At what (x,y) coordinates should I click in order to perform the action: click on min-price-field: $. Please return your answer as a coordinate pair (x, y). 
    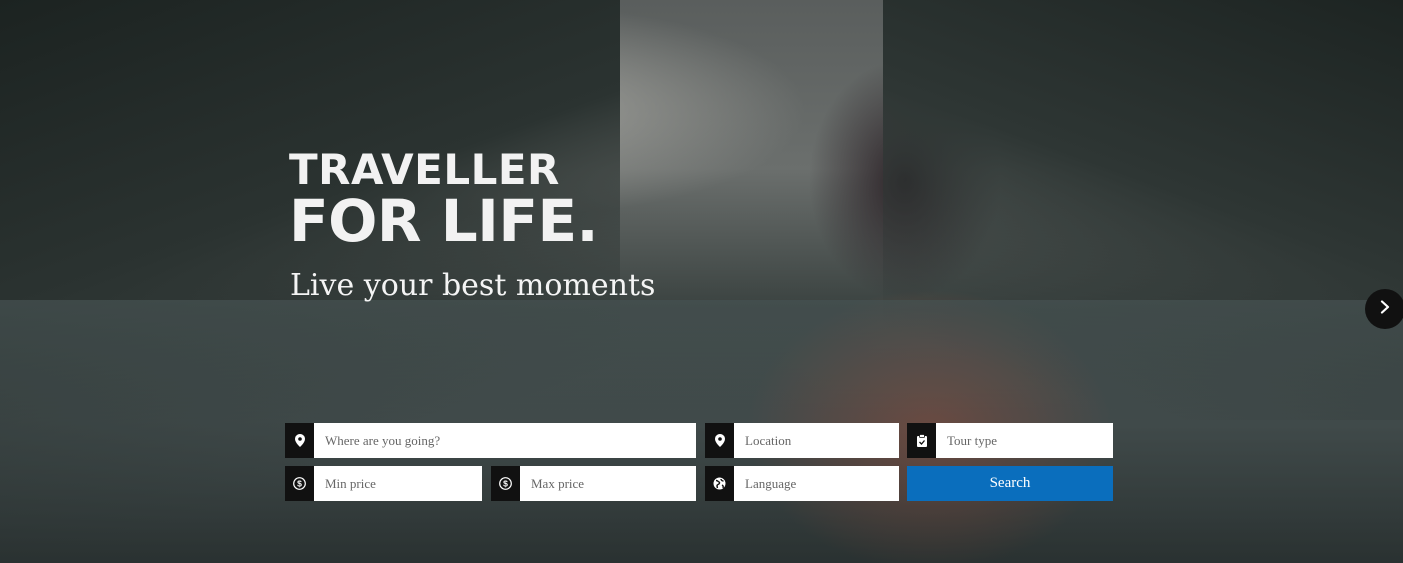
    Looking at the image, I should click on (383, 483).